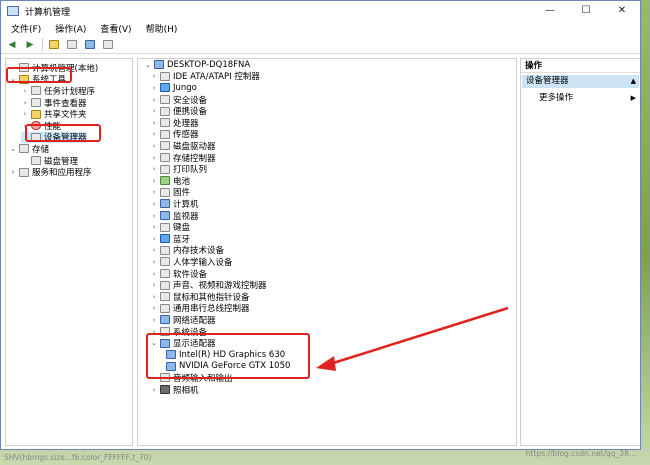 This screenshot has height=465, width=650. Describe the element at coordinates (419, 336) in the screenshot. I see `arrow-shaft` at that location.